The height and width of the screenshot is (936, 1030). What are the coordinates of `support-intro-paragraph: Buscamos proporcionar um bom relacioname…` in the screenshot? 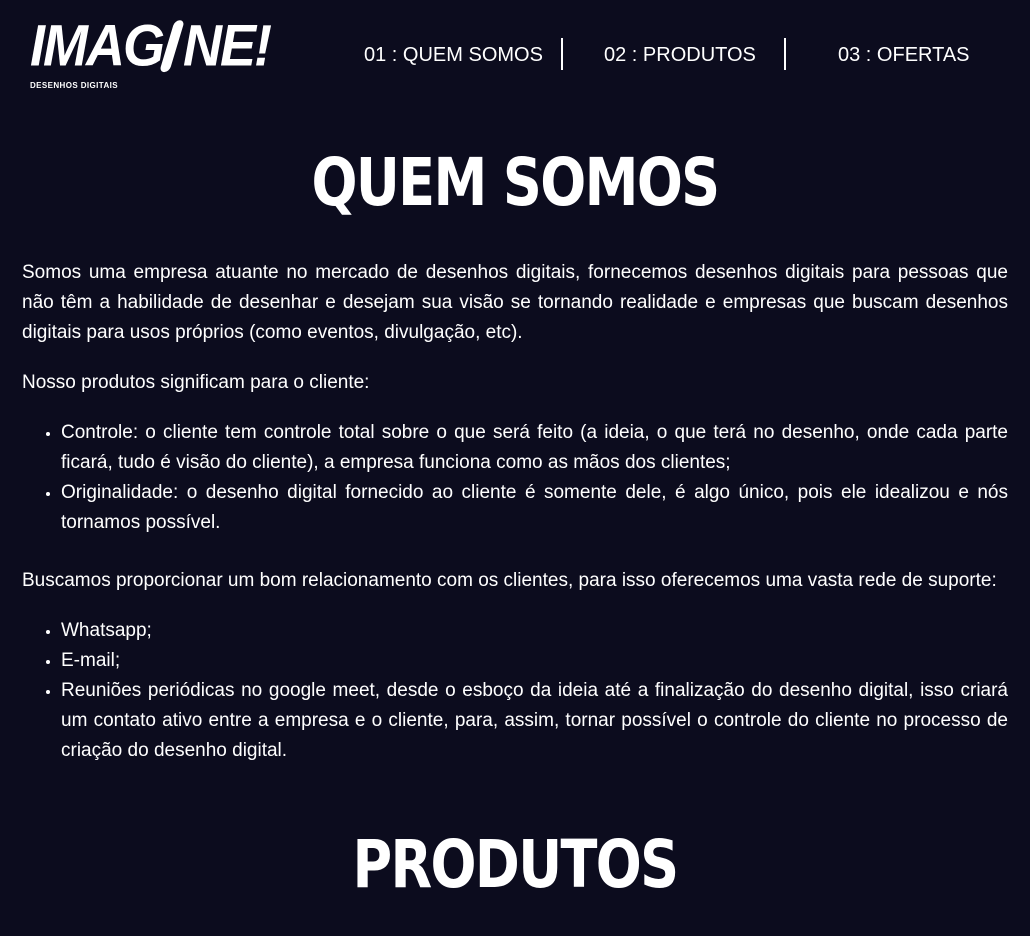 It's located at (509, 580).